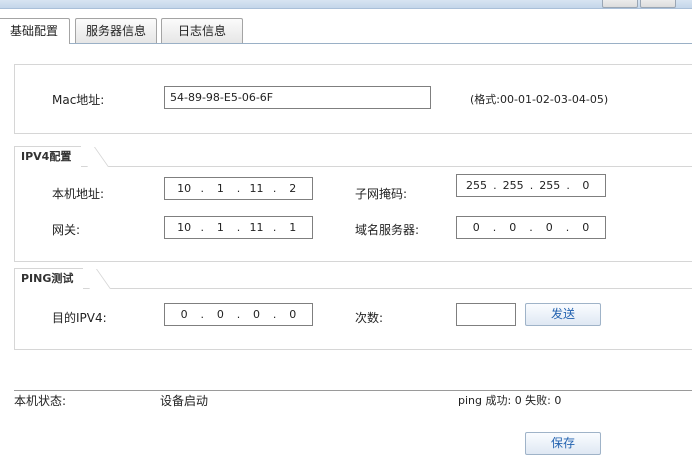  Describe the element at coordinates (346, 4) in the screenshot. I see `window-top-strip` at that location.